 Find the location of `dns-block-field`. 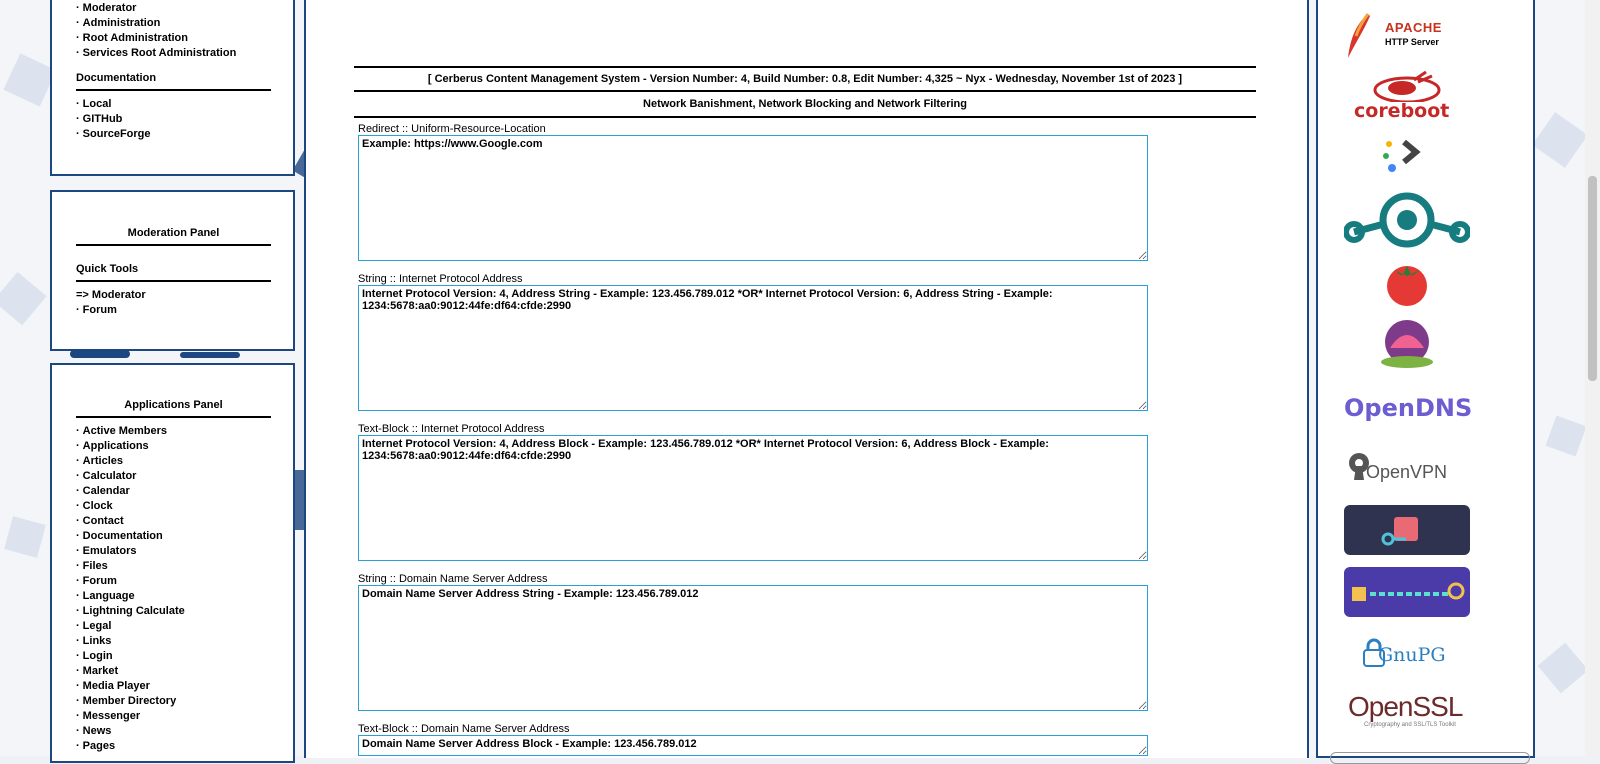

dns-block-field is located at coordinates (753, 745).